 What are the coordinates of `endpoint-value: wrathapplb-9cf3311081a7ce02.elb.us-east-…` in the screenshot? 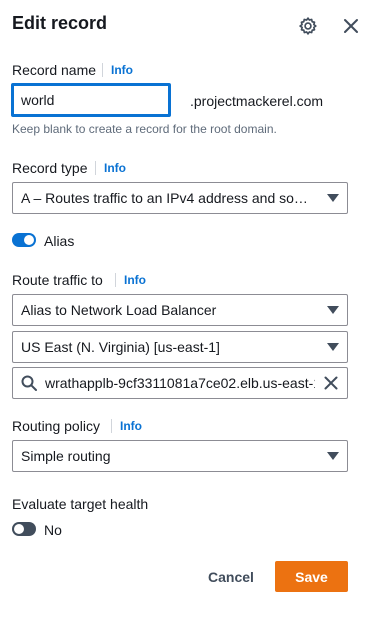 It's located at (180, 383).